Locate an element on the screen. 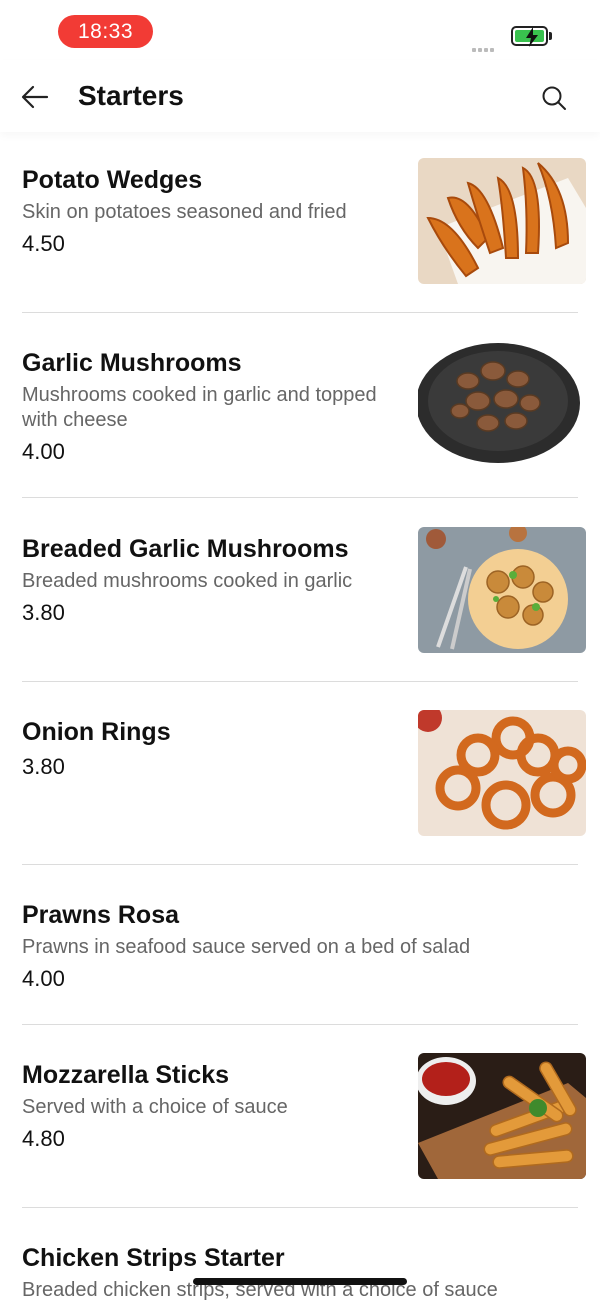 This screenshot has height=1303, width=600. breaded-mushrooms-photo is located at coordinates (502, 590).